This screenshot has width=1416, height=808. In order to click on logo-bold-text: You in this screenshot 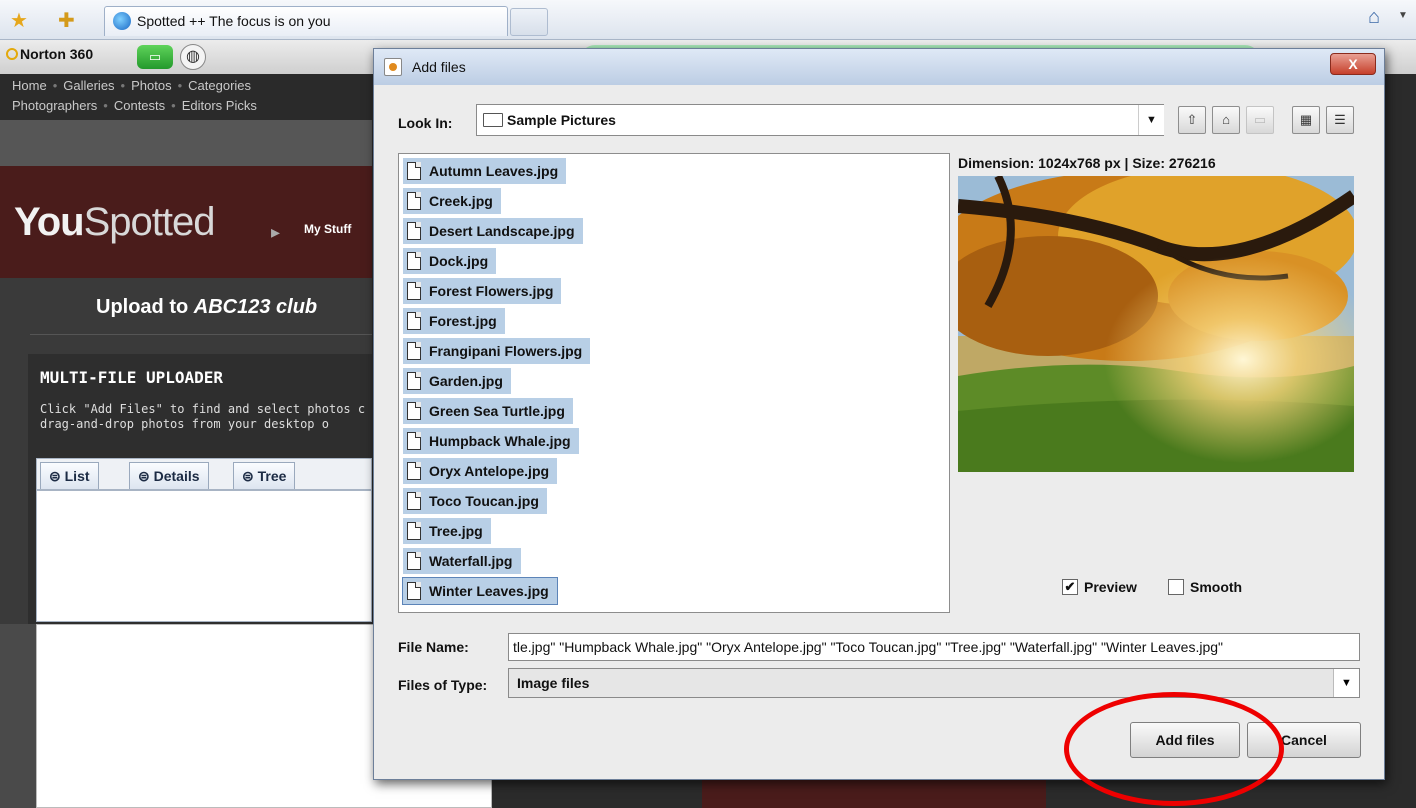, I will do `click(49, 222)`.